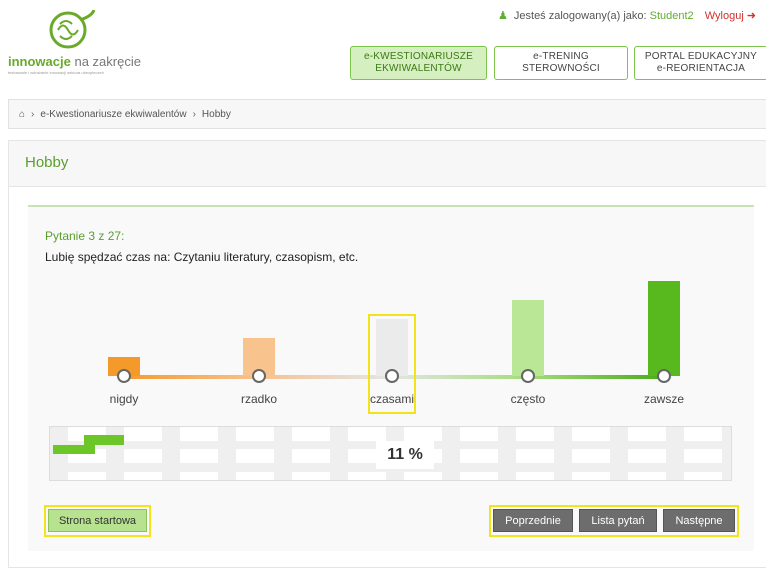 This screenshot has width=766, height=568. What do you see at coordinates (387, 164) in the screenshot?
I see `panel-header` at bounding box center [387, 164].